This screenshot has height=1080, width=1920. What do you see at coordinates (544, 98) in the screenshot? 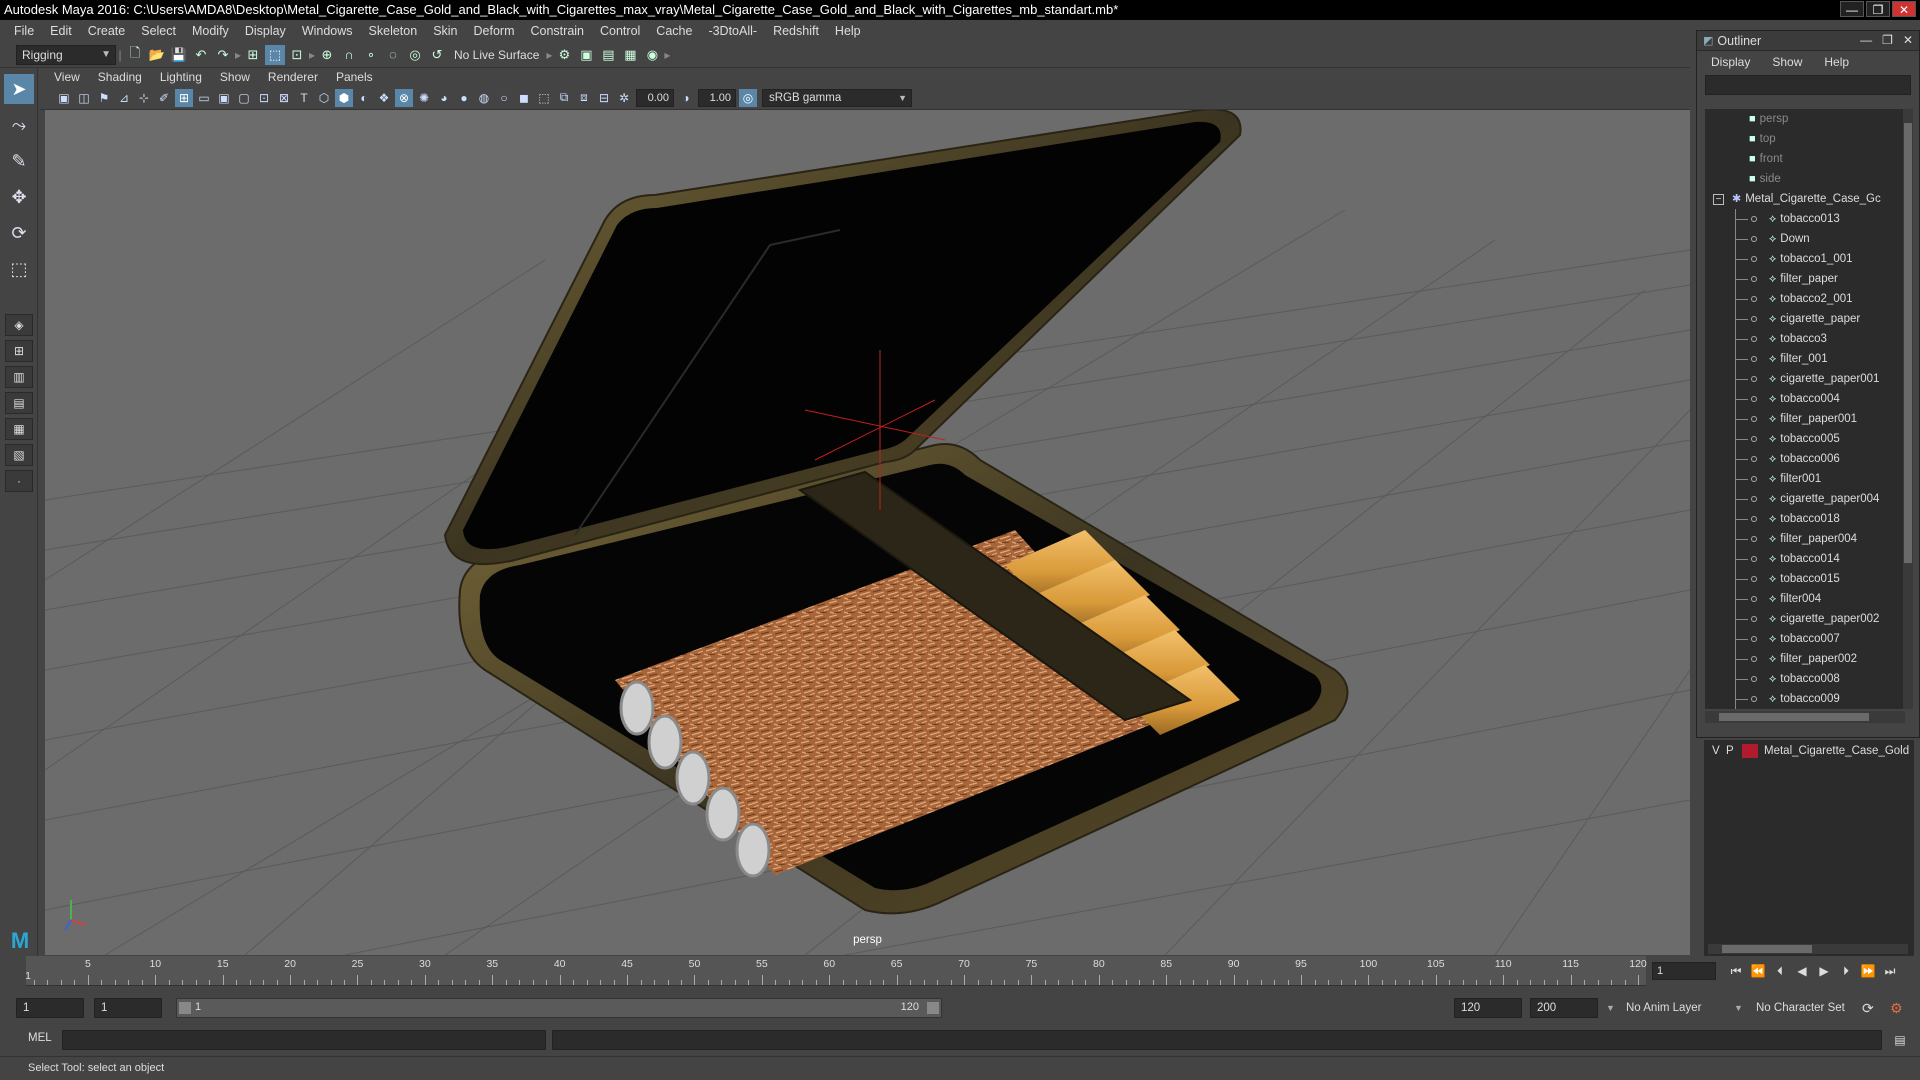
I see `isolate-select-icon: ⬚` at bounding box center [544, 98].